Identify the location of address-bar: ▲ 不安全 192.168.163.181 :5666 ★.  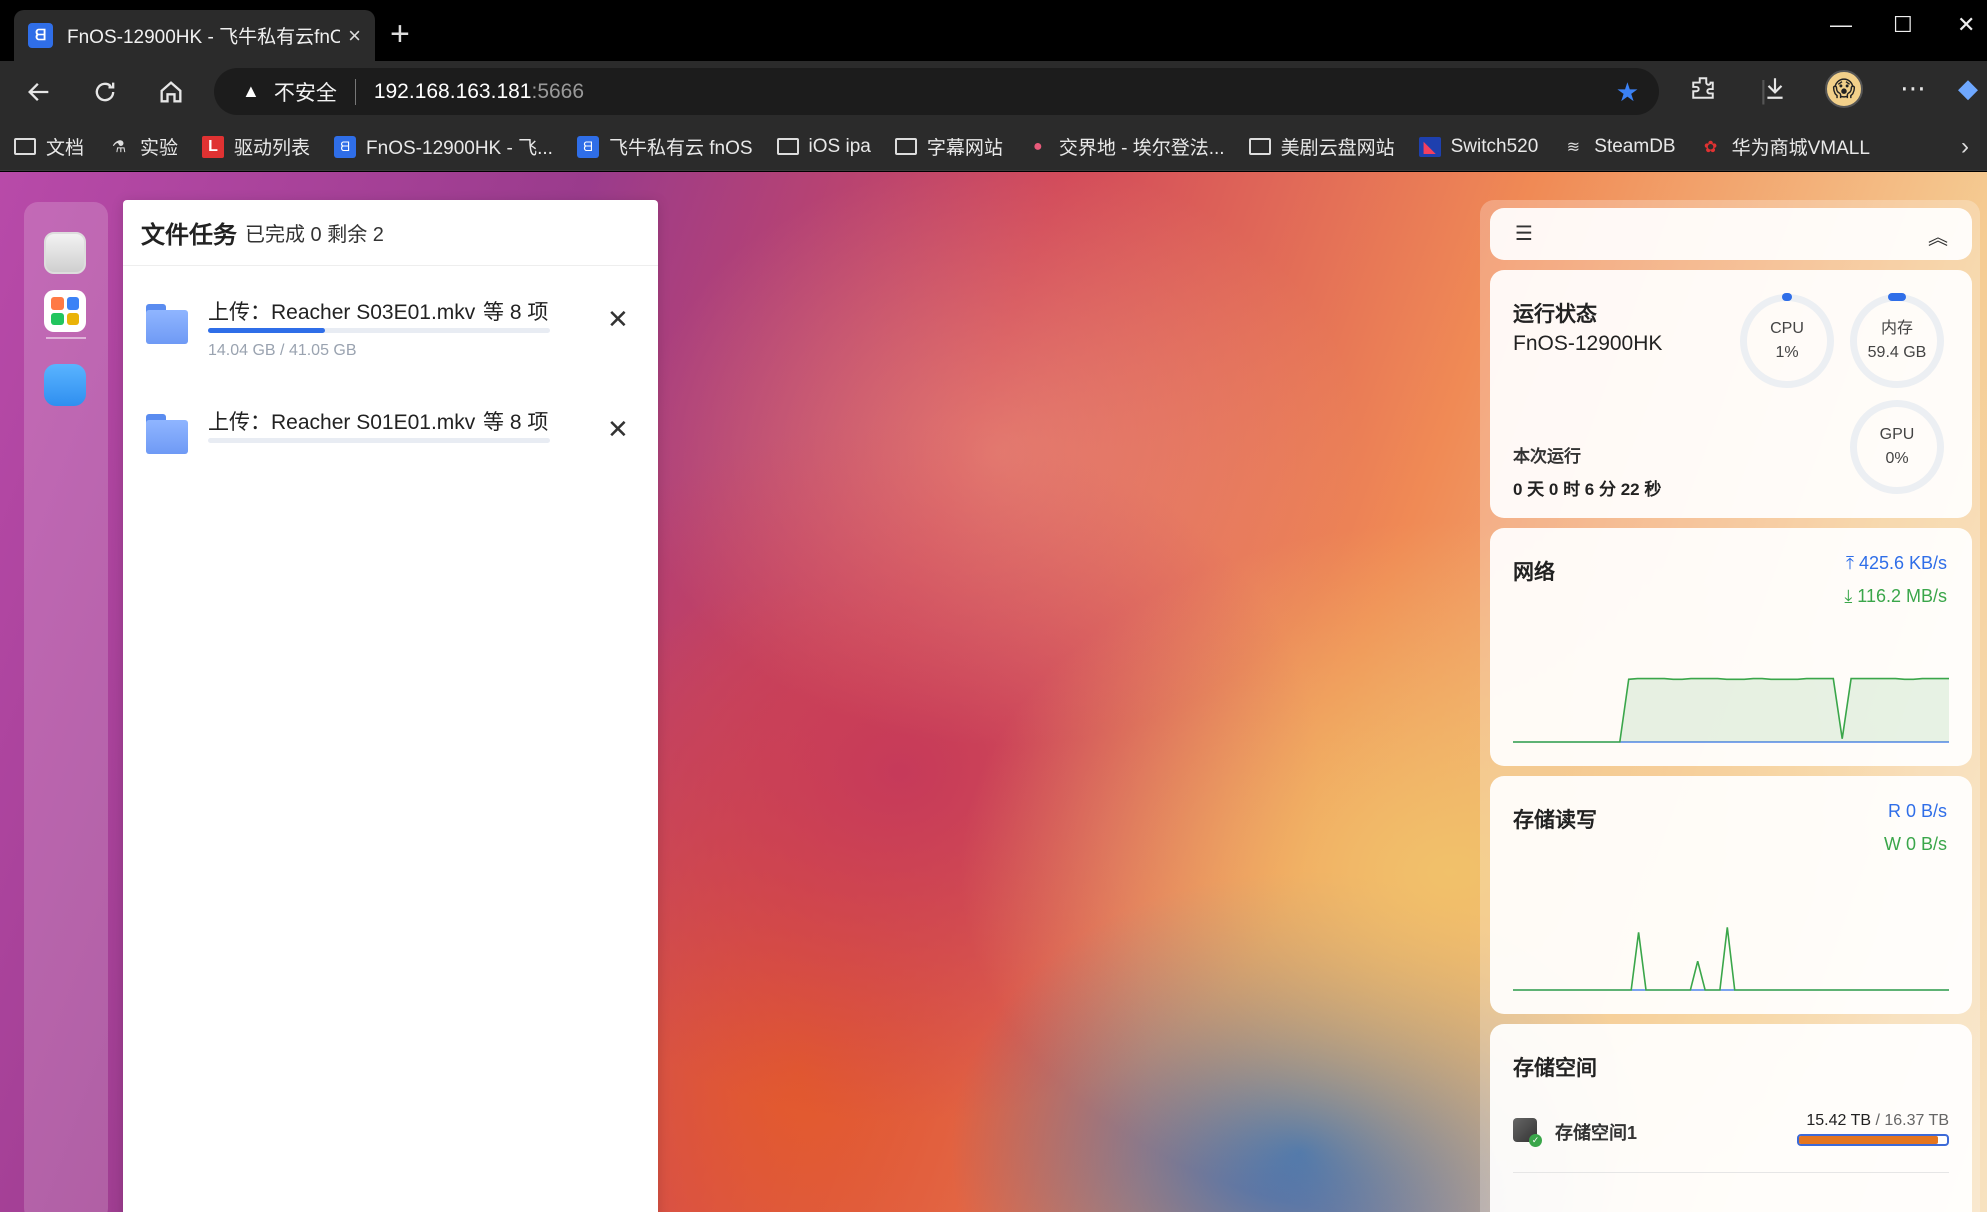
(936, 91).